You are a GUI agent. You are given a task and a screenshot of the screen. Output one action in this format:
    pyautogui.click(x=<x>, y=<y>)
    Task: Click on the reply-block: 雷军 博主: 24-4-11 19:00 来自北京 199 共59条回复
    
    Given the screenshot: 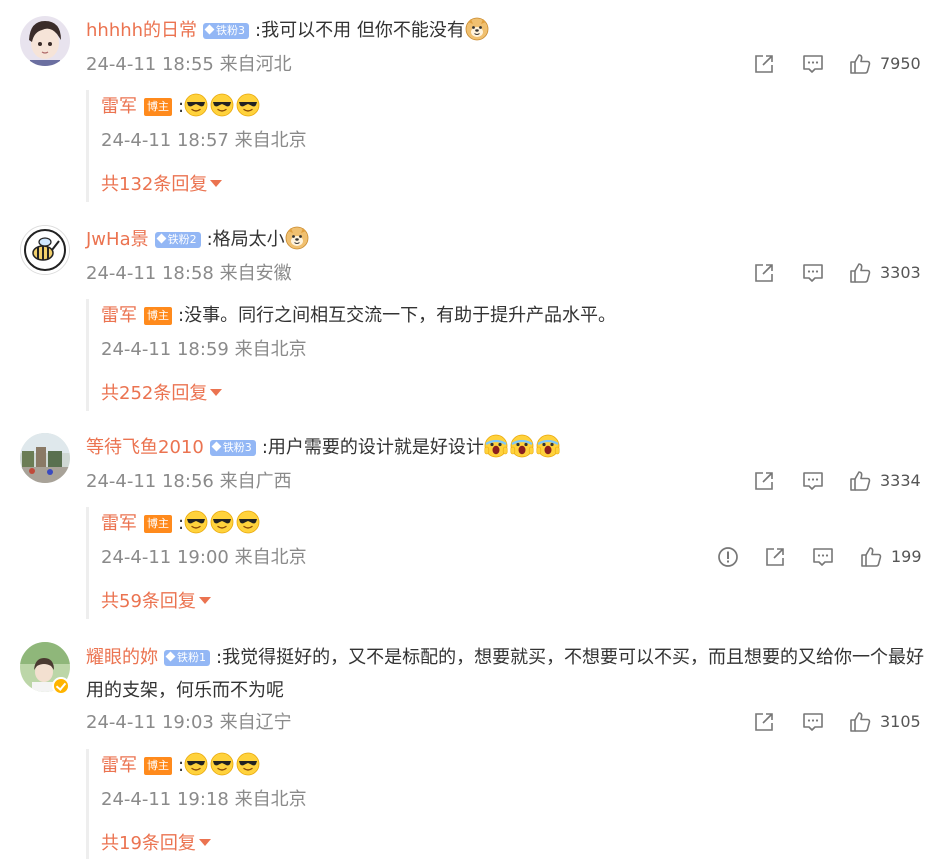 What is the action you would take?
    pyautogui.click(x=507, y=563)
    